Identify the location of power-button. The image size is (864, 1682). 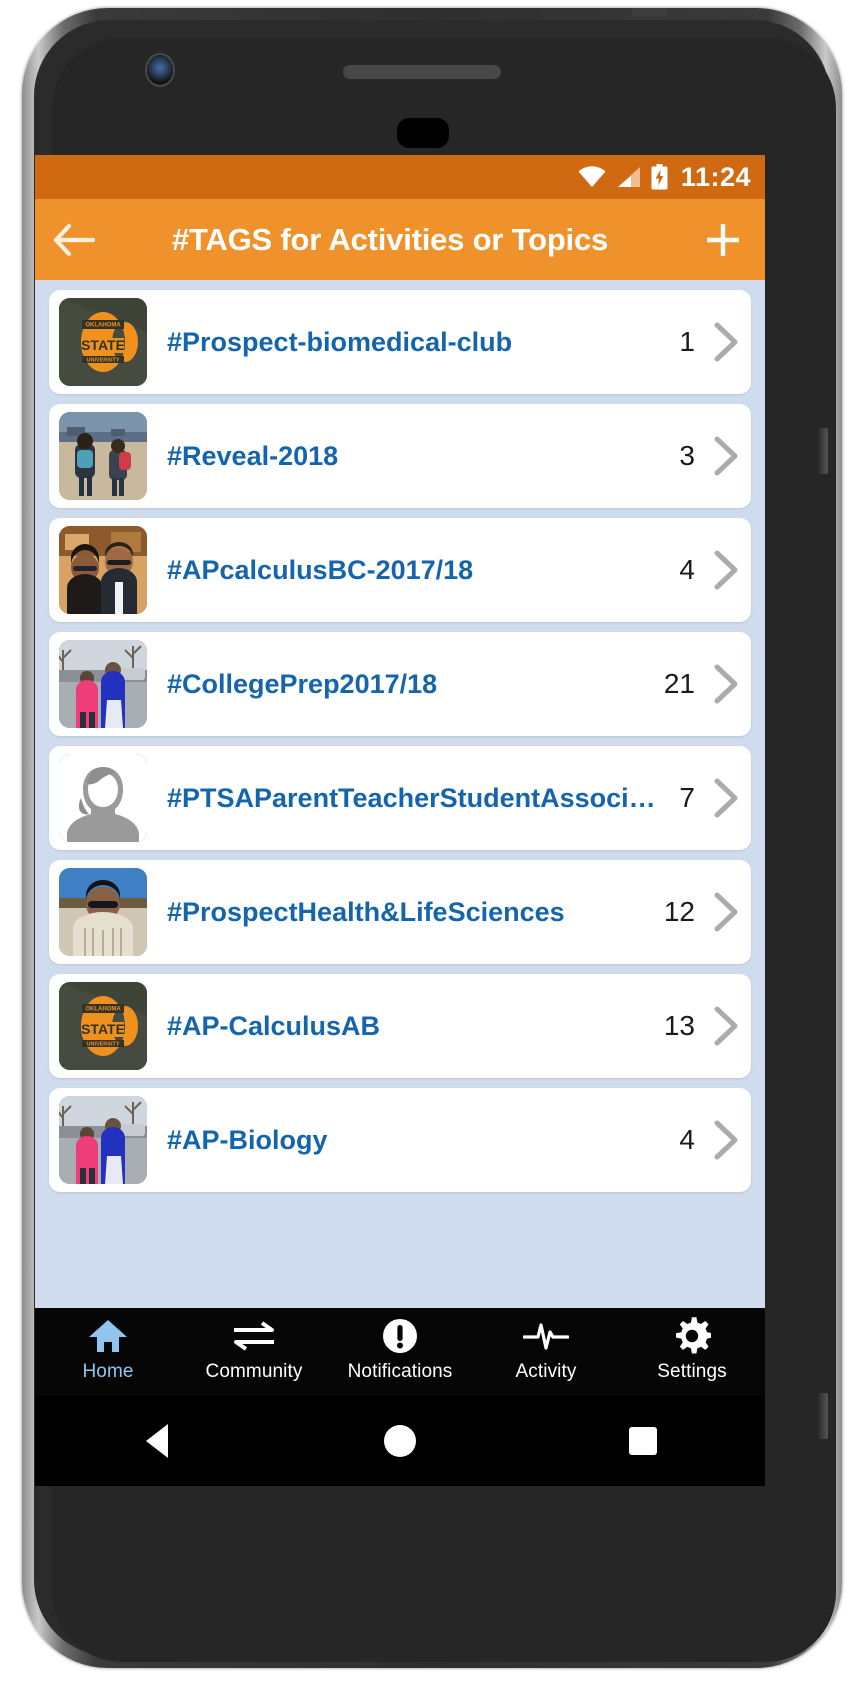
(823, 451).